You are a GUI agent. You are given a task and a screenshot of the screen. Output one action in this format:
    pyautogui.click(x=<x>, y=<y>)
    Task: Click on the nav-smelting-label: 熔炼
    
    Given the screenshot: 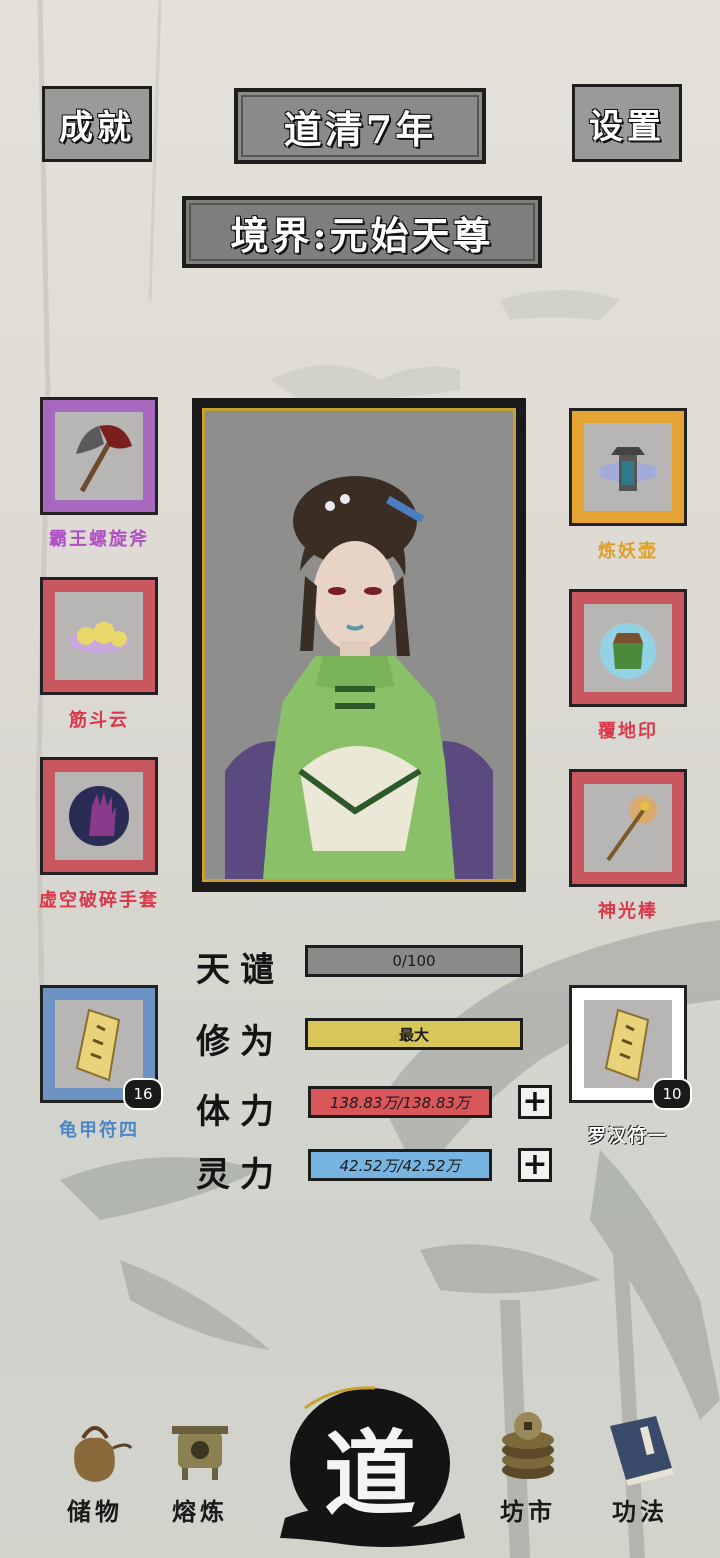 What is the action you would take?
    pyautogui.click(x=200, y=1511)
    